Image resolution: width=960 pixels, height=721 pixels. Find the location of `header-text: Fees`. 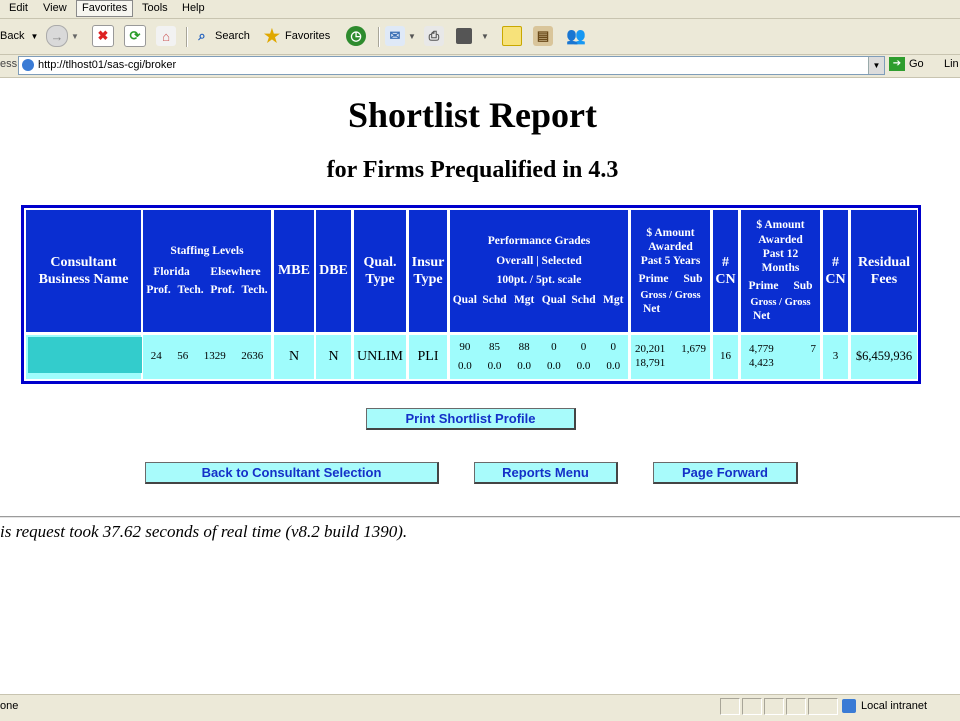

header-text: Fees is located at coordinates (884, 279).